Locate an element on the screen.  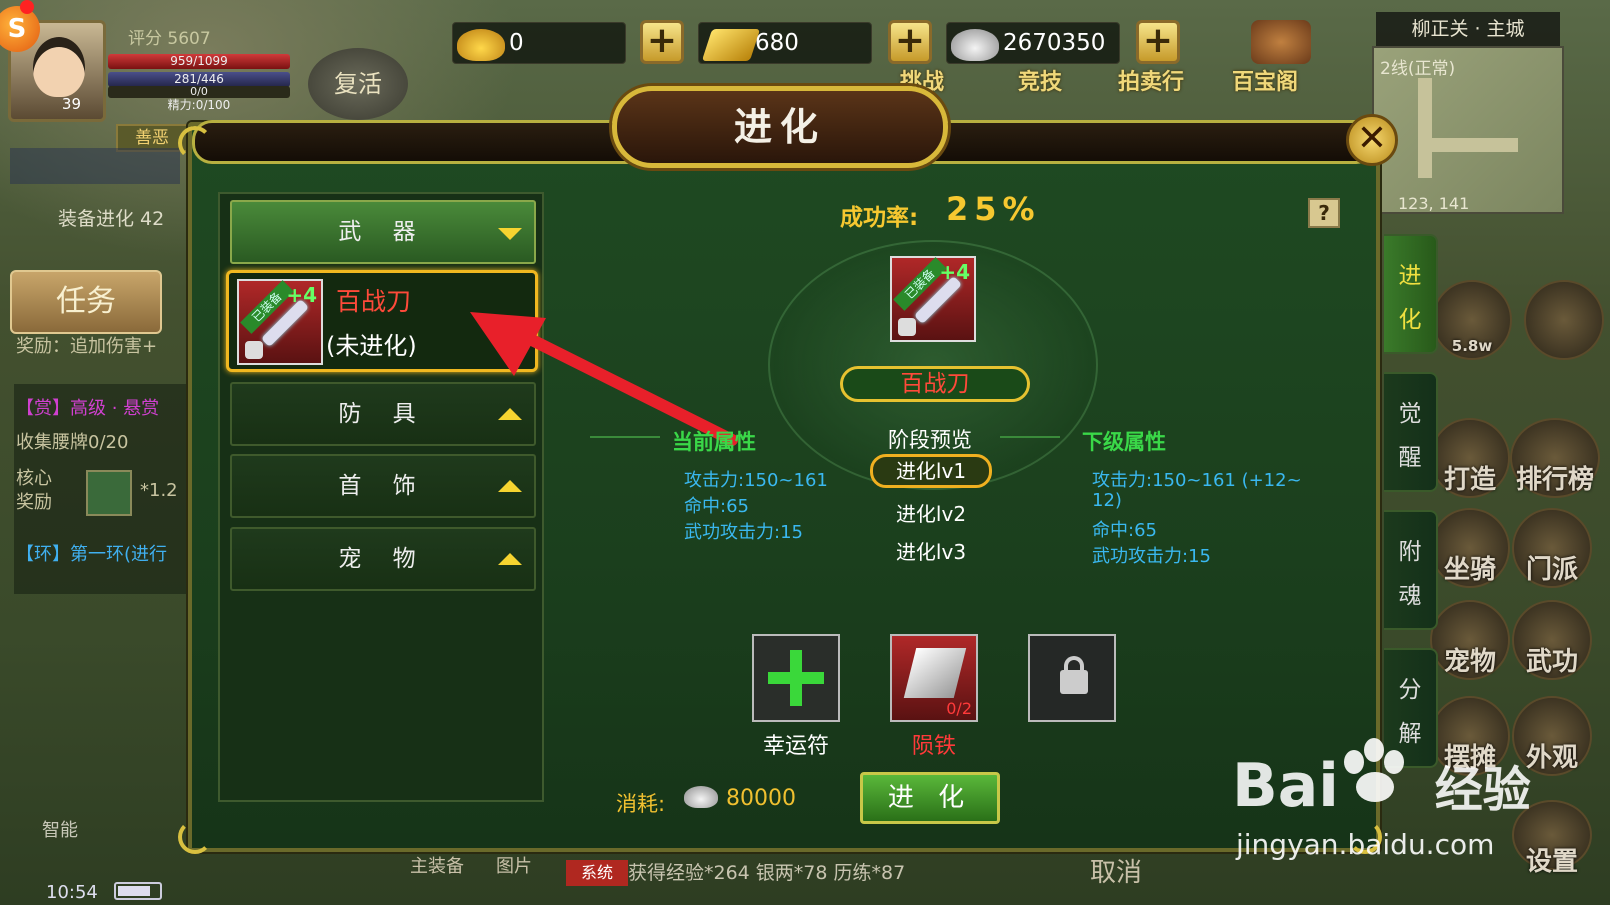
success-rate-value: 25% is located at coordinates (993, 209).